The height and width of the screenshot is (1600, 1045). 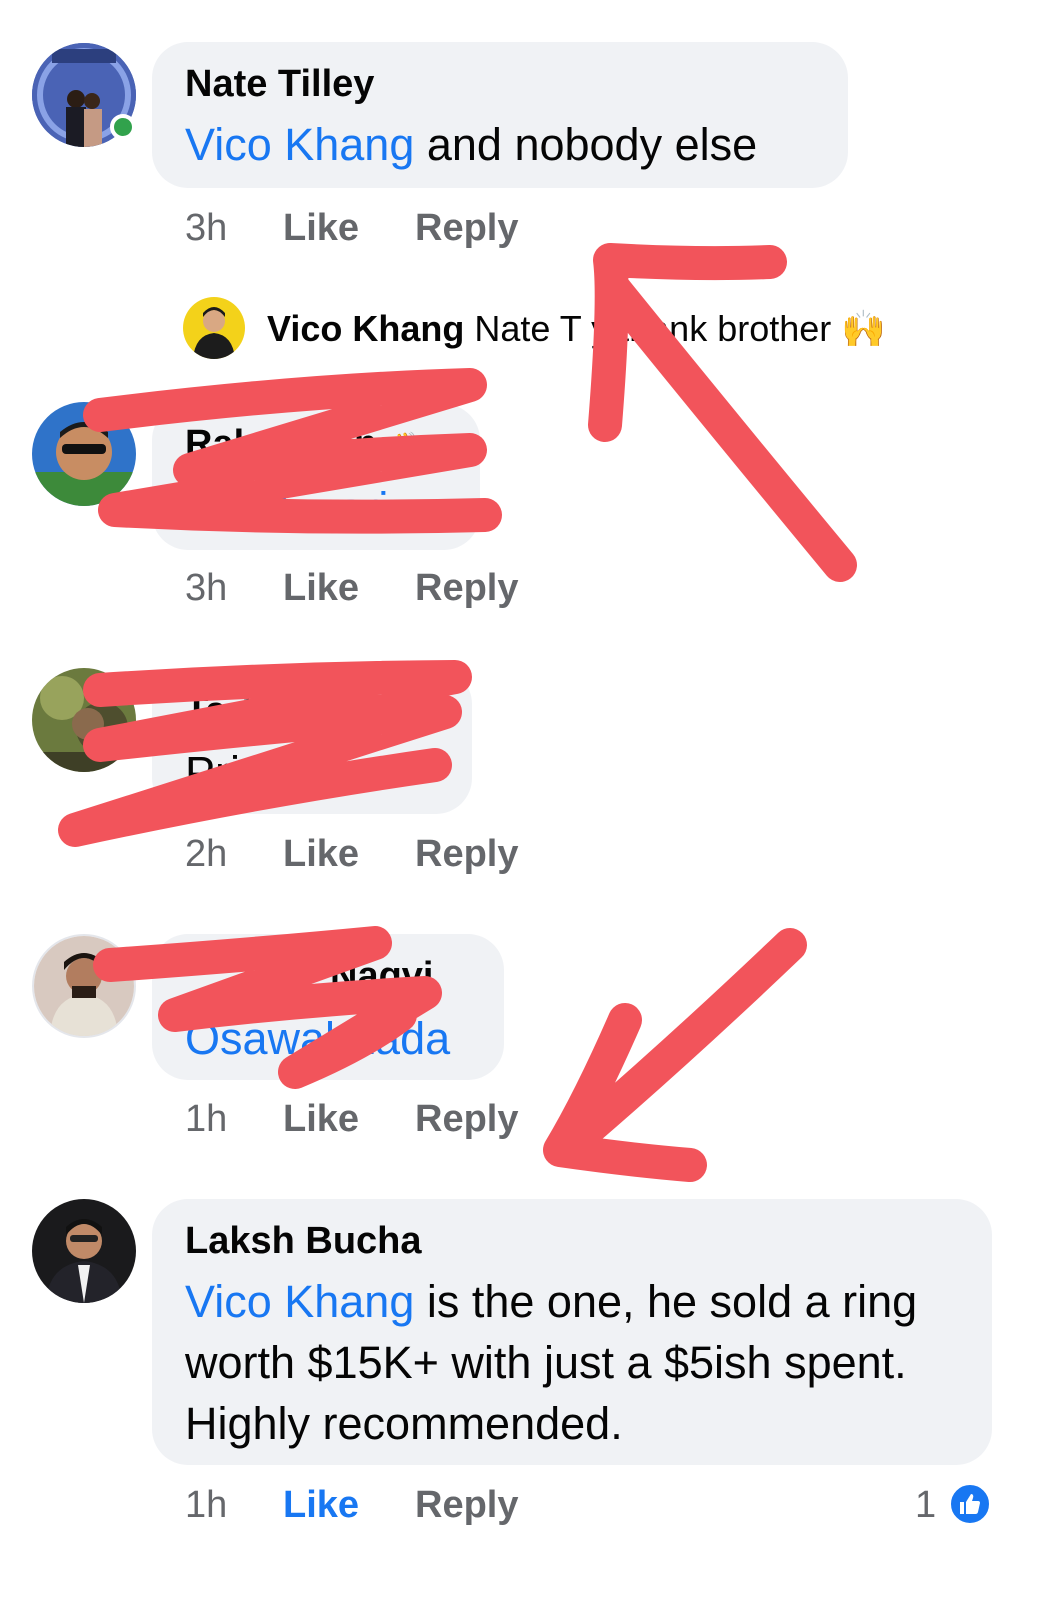 I want to click on raising-hands-icon: 🙌, so click(x=864, y=328).